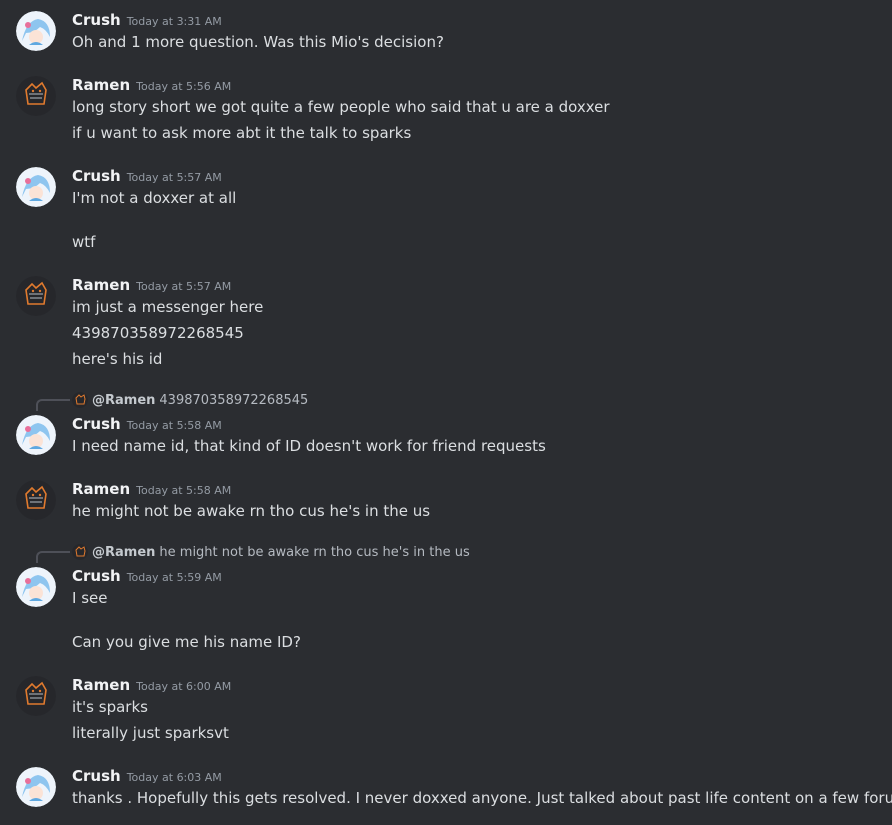 This screenshot has width=892, height=825. Describe the element at coordinates (234, 400) in the screenshot. I see `reply-text: 439870358972268545` at that location.